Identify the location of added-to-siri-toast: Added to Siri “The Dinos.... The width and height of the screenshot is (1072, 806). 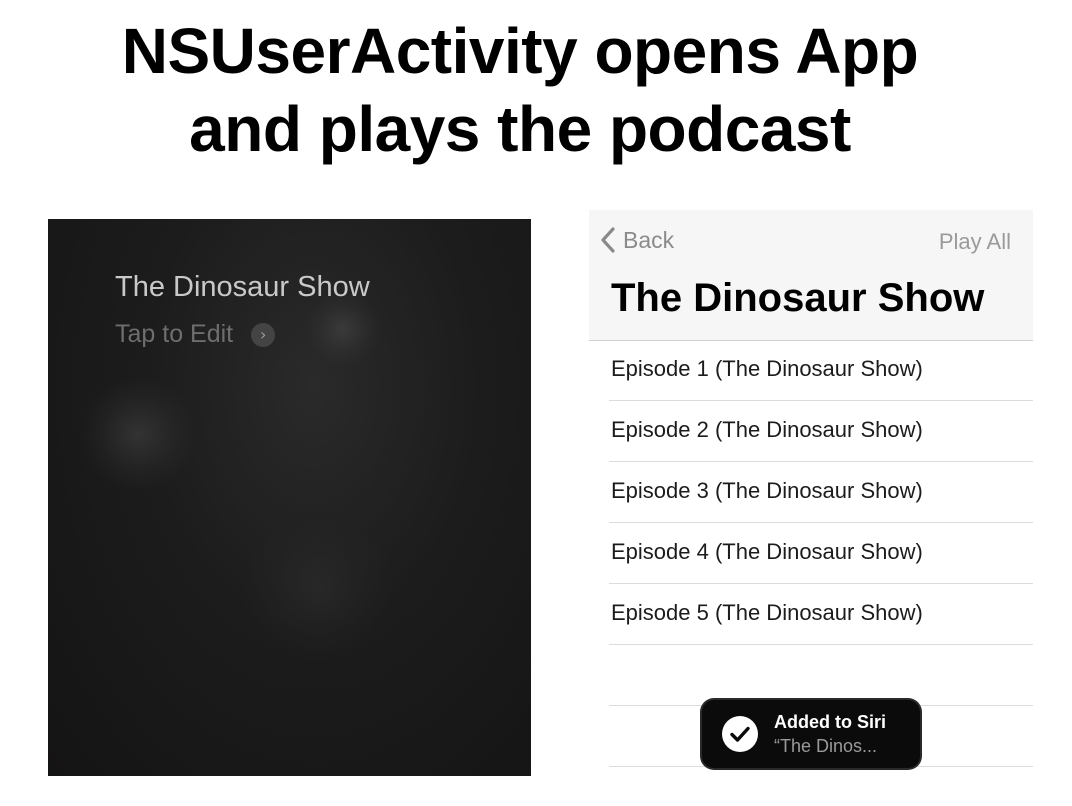
(811, 734).